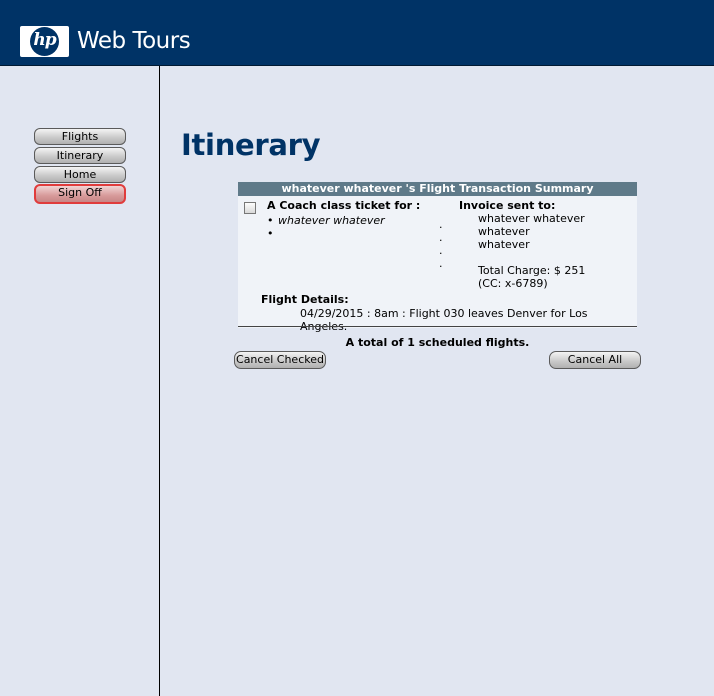 This screenshot has width=714, height=696. I want to click on cancel-checked-button: Cancel Checked, so click(280, 360).